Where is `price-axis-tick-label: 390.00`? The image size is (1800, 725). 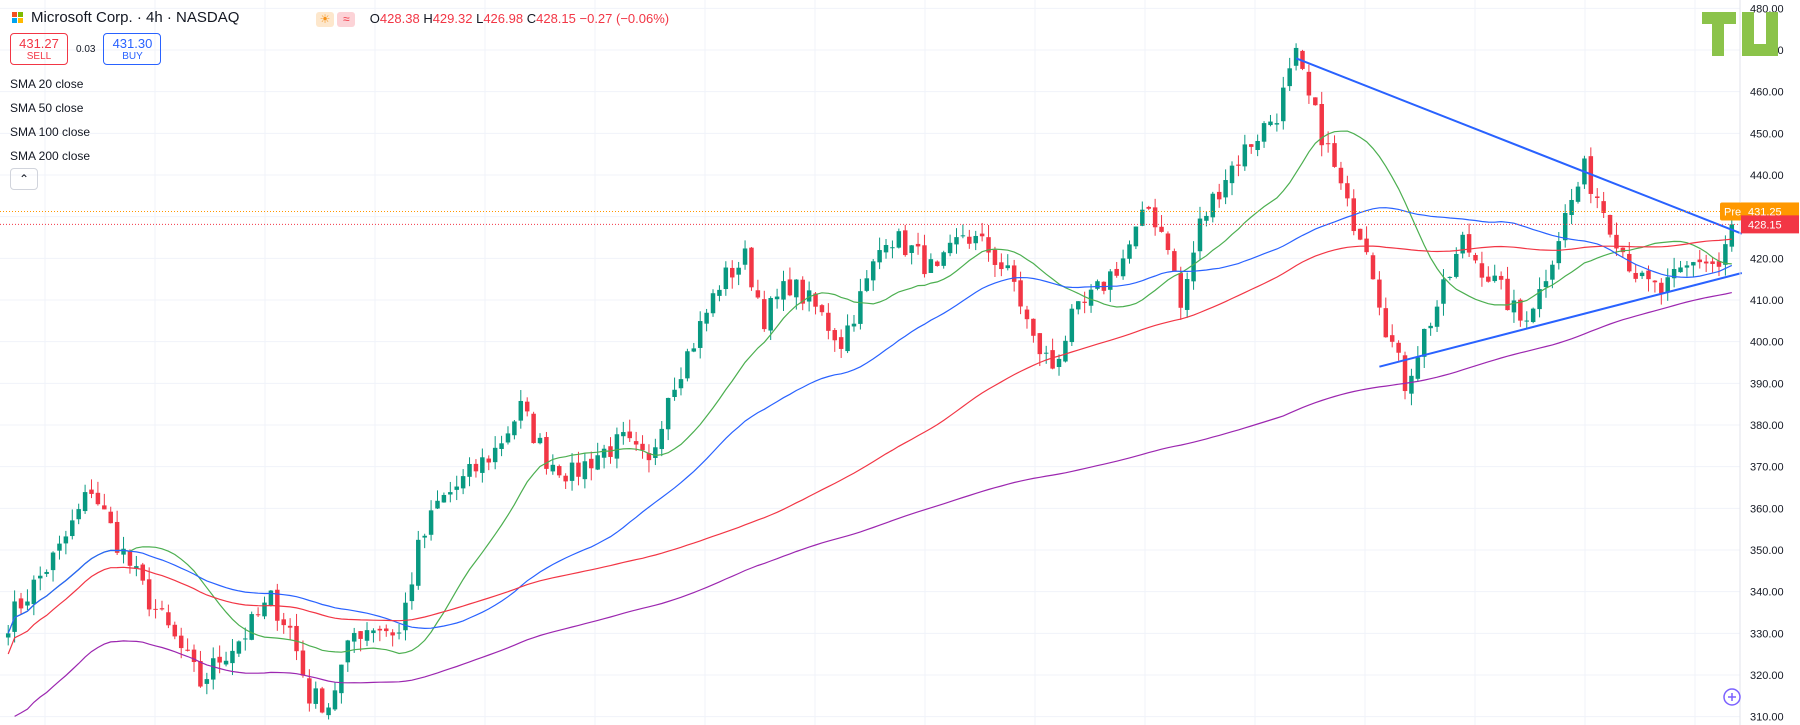 price-axis-tick-label: 390.00 is located at coordinates (1767, 384).